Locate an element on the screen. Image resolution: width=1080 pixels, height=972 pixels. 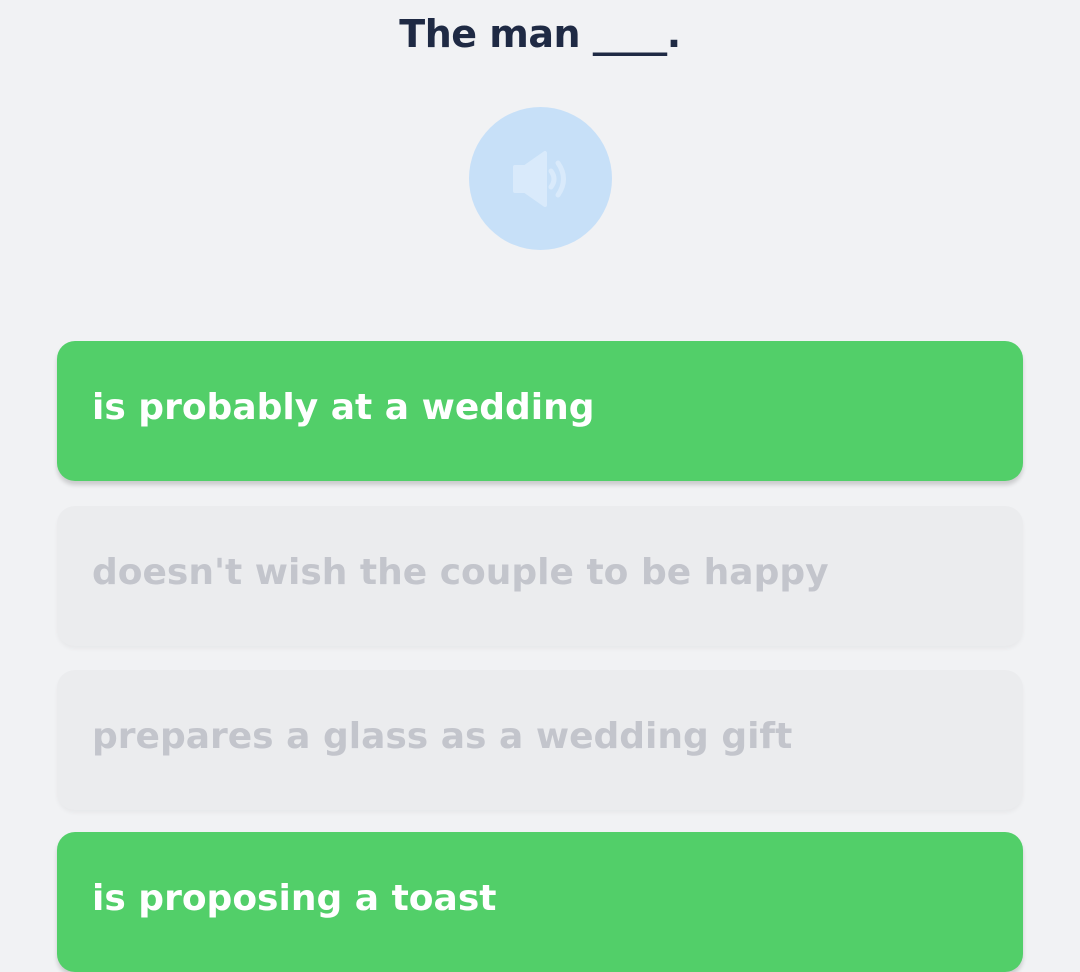
answer-option-2: doesn't wish the couple to be happy is located at coordinates (540, 576).